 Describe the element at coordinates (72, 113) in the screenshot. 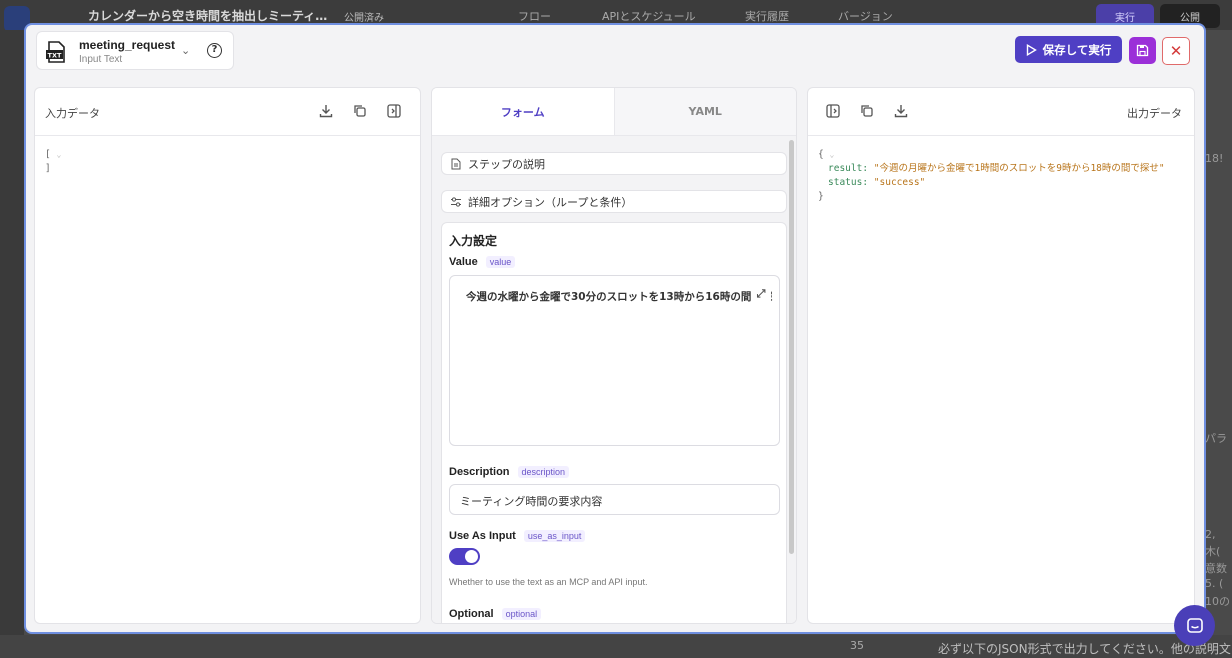

I see `input-data-title: 入力データ` at that location.